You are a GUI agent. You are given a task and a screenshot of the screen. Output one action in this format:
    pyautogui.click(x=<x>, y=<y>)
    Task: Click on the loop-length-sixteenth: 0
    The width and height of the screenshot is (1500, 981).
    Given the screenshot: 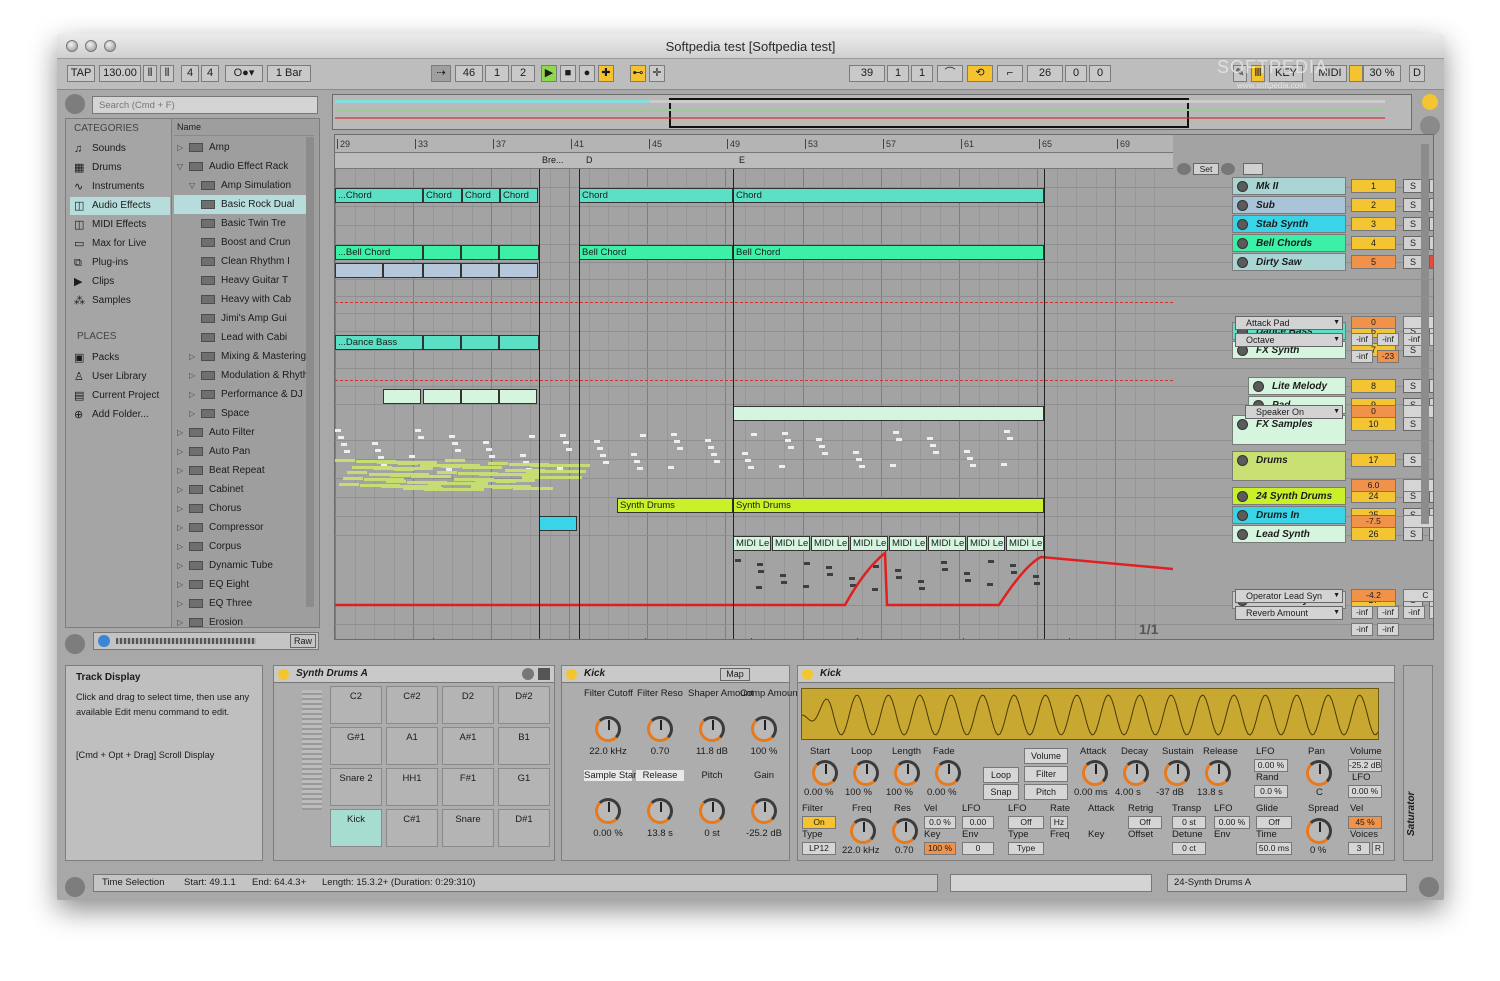 What is the action you would take?
    pyautogui.click(x=1100, y=73)
    